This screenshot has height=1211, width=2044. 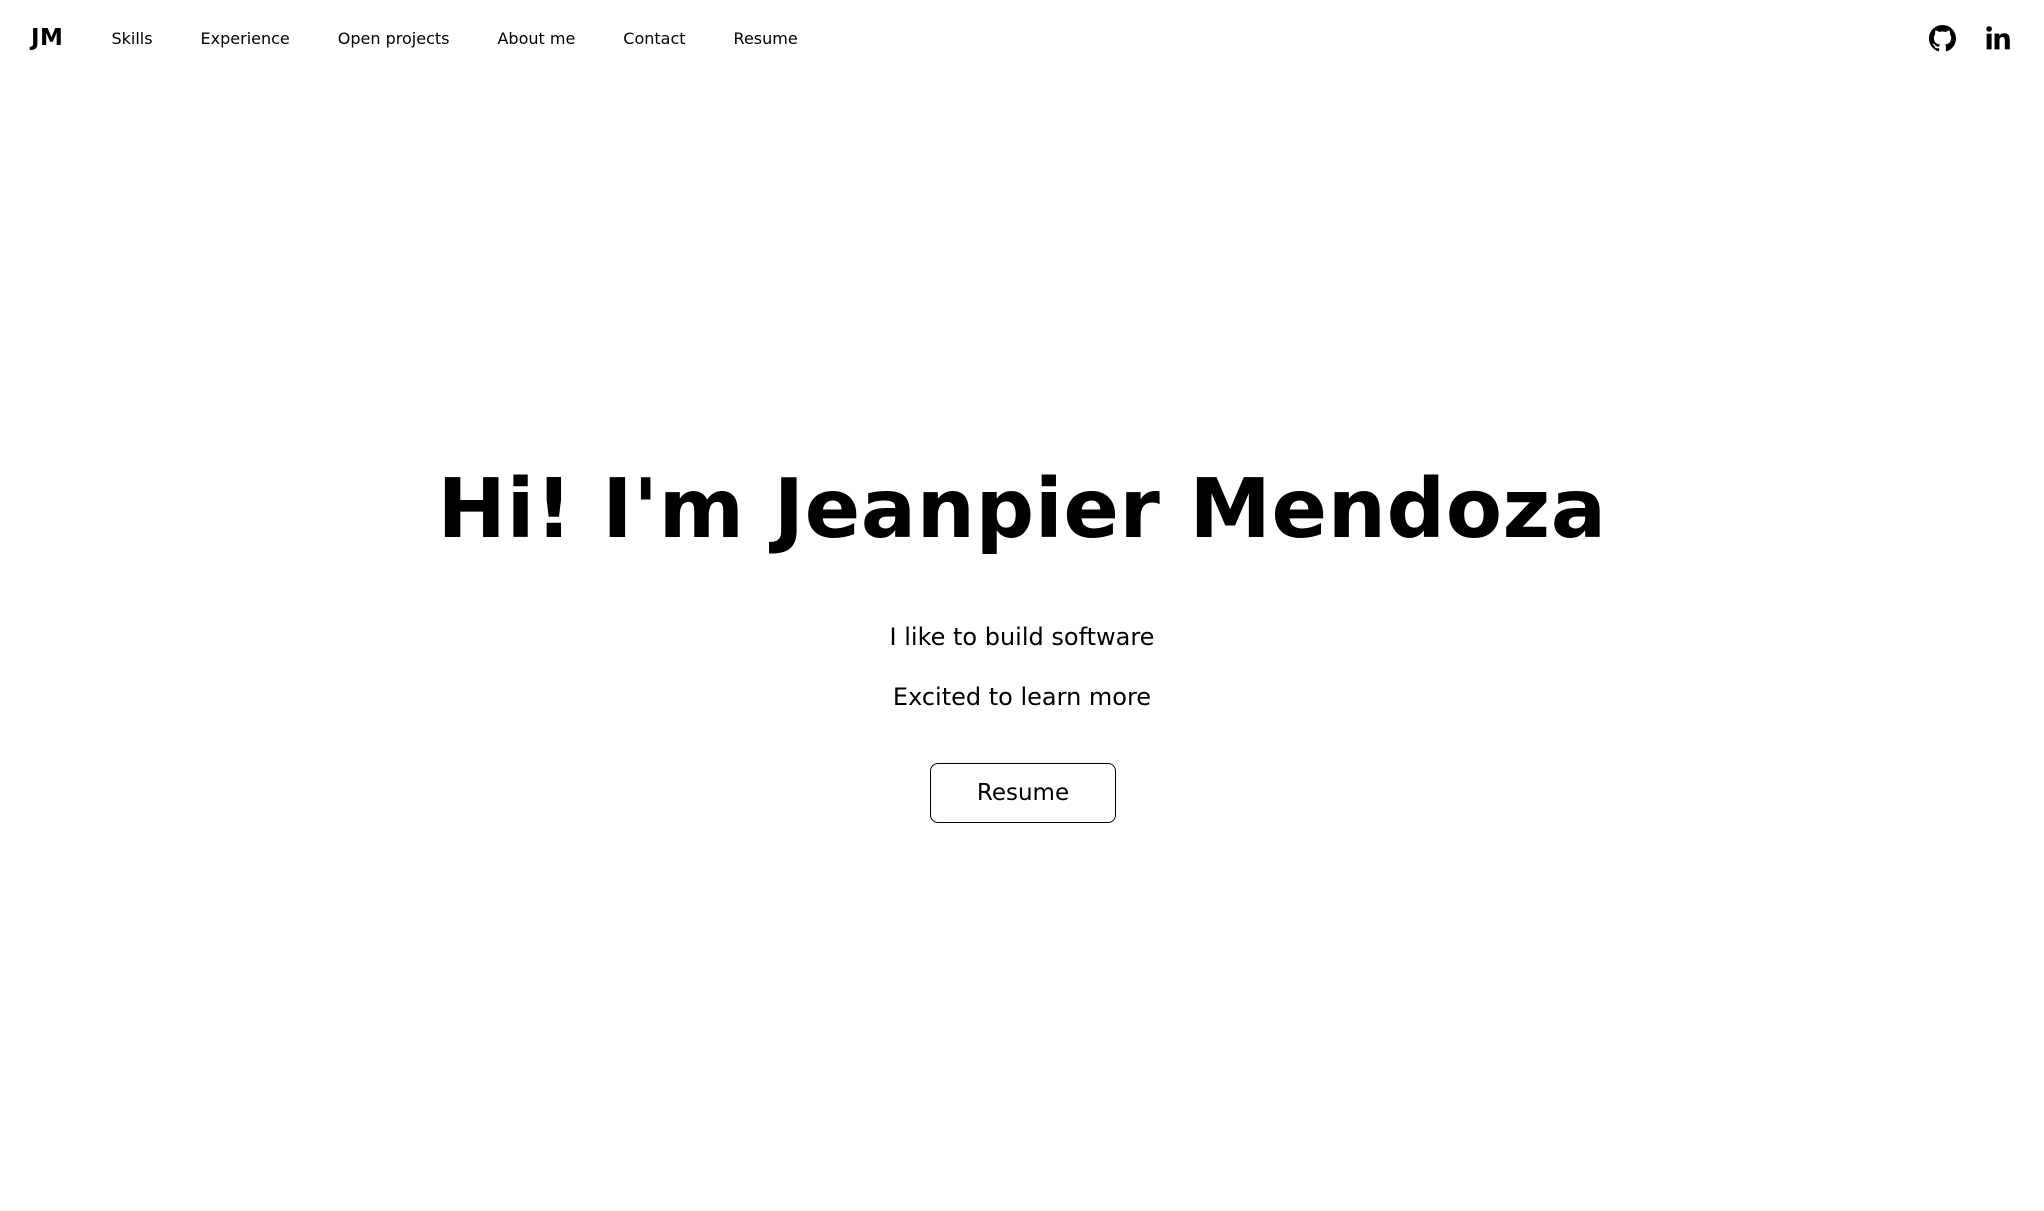 What do you see at coordinates (1022, 697) in the screenshot?
I see `hero-subtagline: Excited to learn more` at bounding box center [1022, 697].